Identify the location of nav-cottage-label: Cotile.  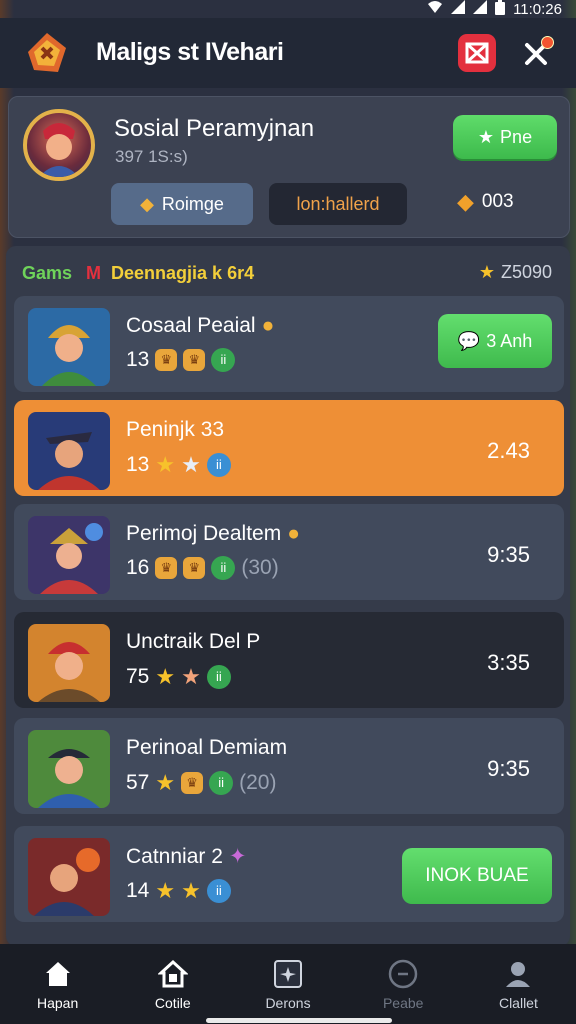
(172, 1003).